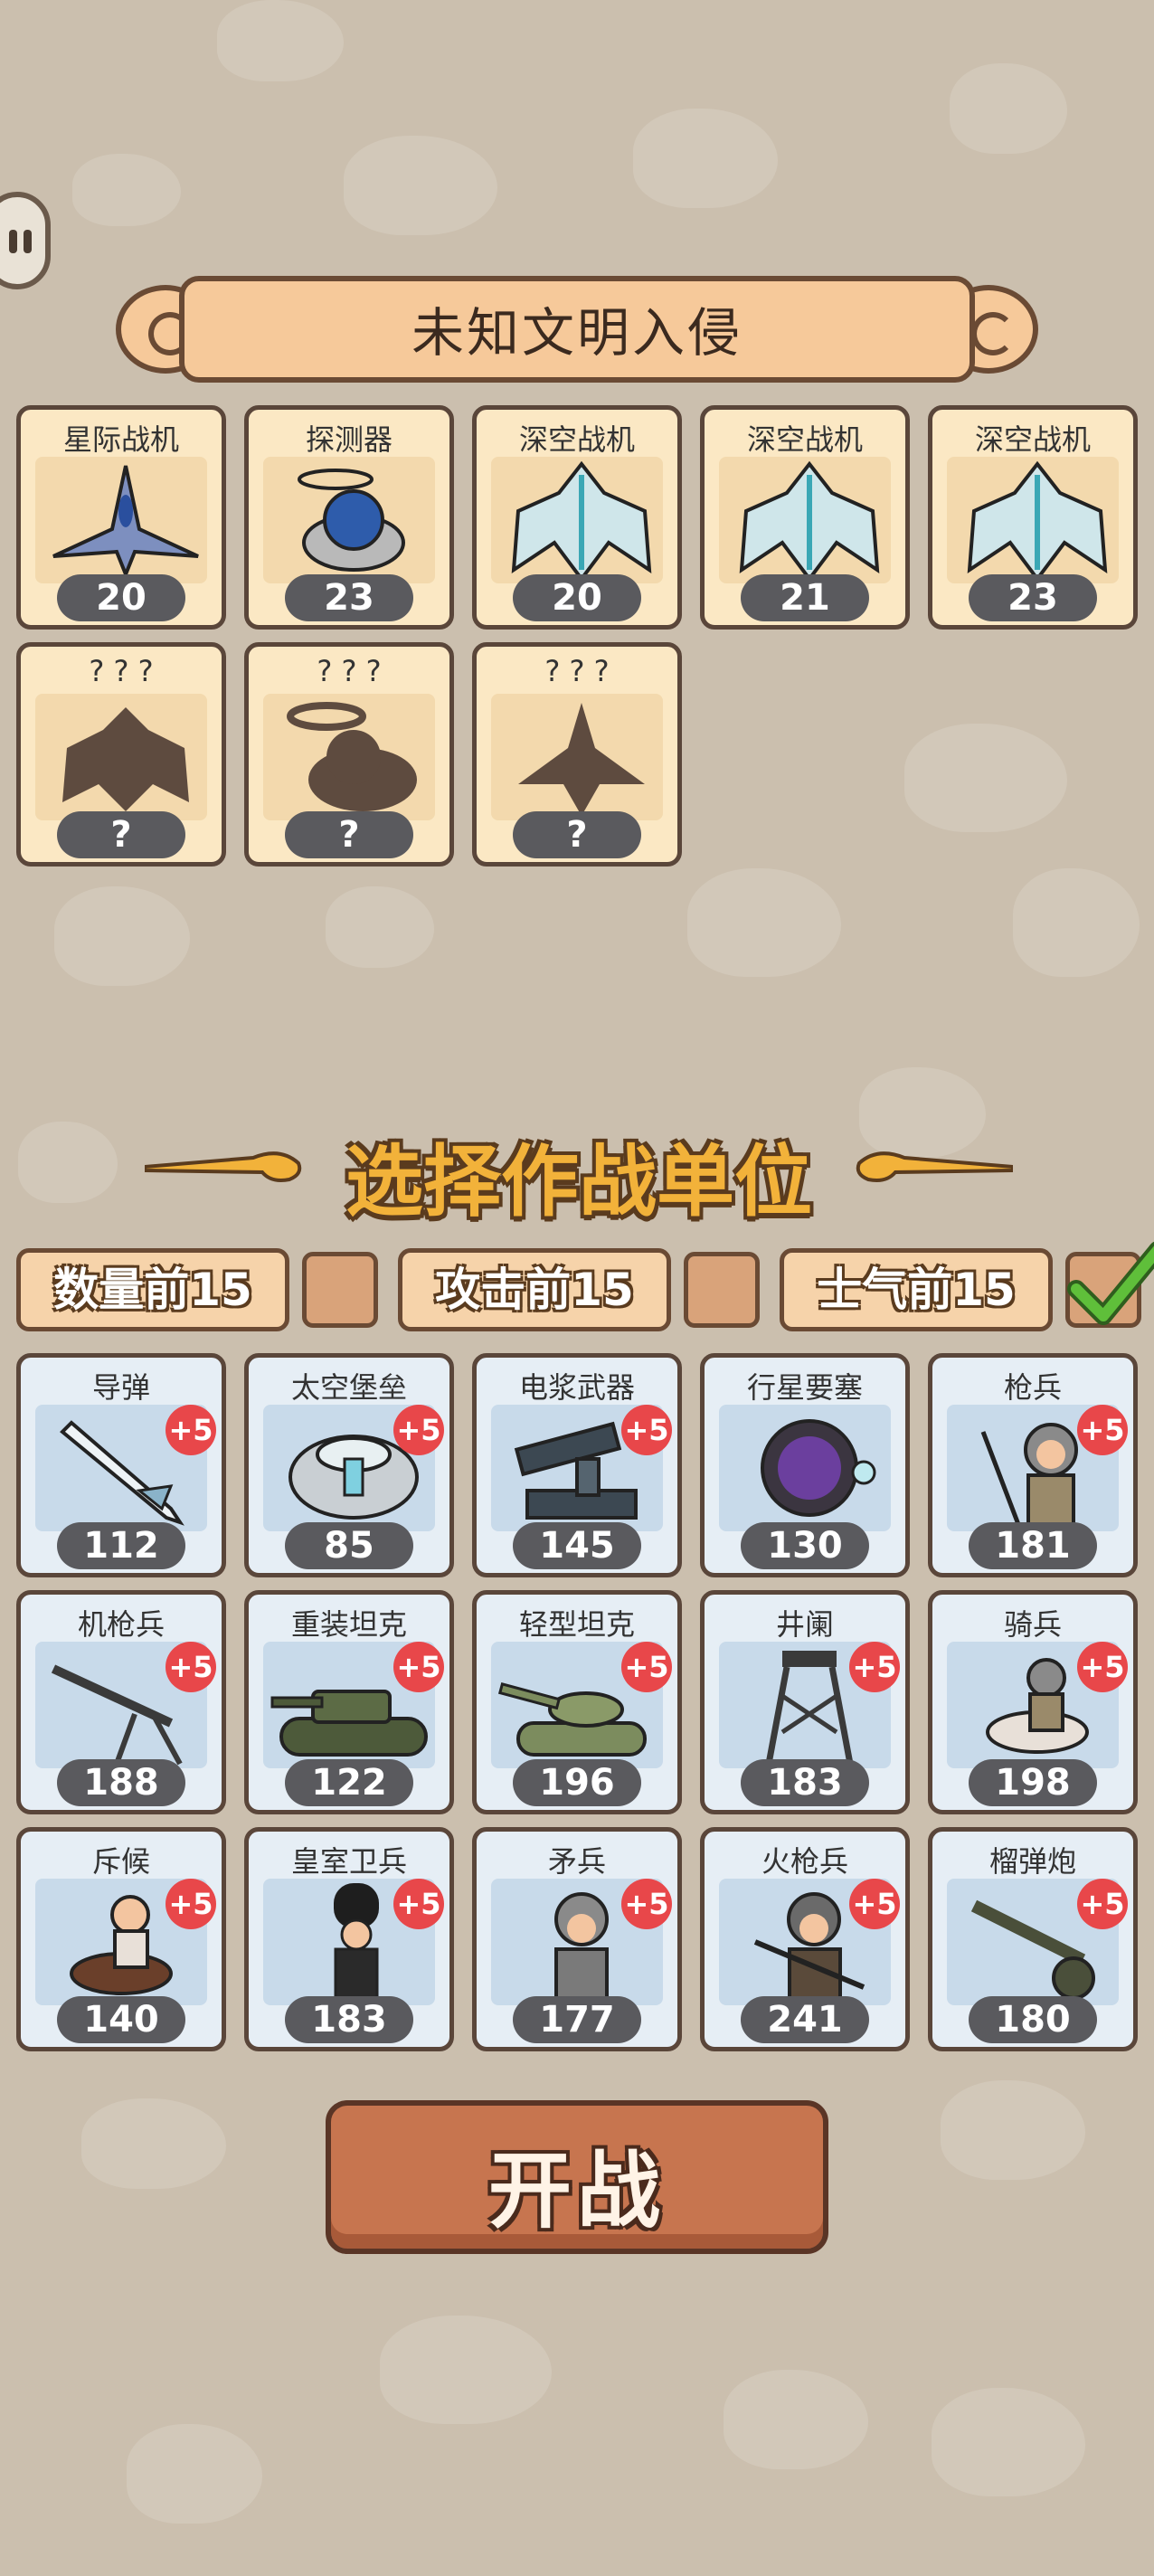 This screenshot has width=1154, height=2576. I want to click on section-title: 选择作战单位, so click(578, 1182).